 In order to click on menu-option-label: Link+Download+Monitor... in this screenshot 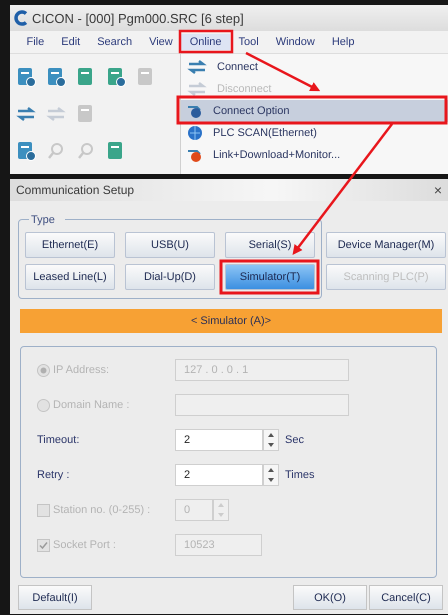, I will do `click(276, 155)`.